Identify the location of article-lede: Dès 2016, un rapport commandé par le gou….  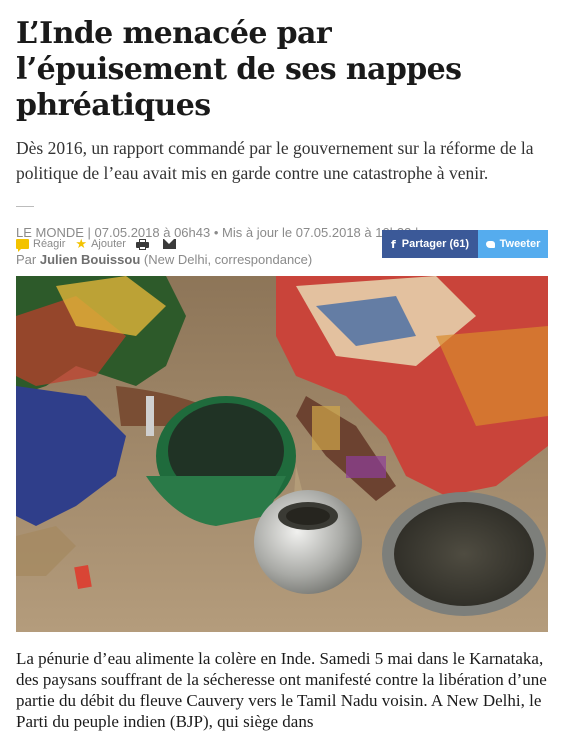
(275, 160).